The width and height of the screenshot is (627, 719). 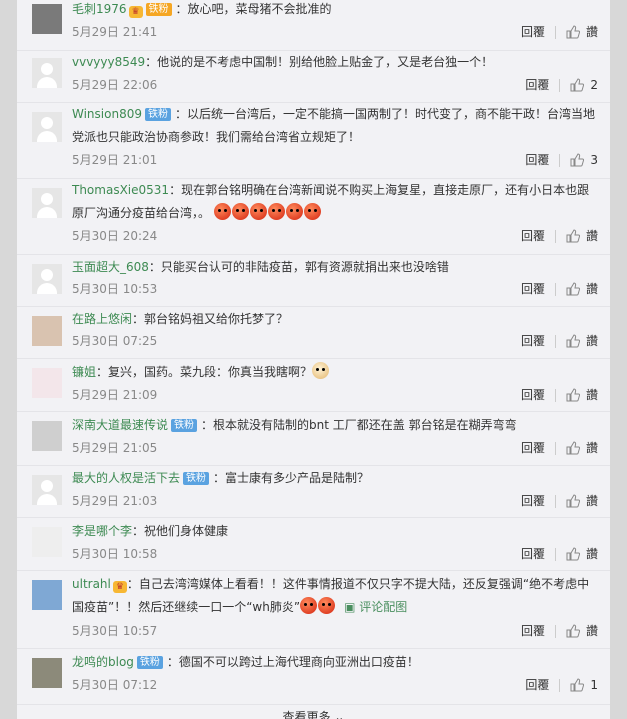 I want to click on comment-username: 龙鸣的blog, so click(x=103, y=662).